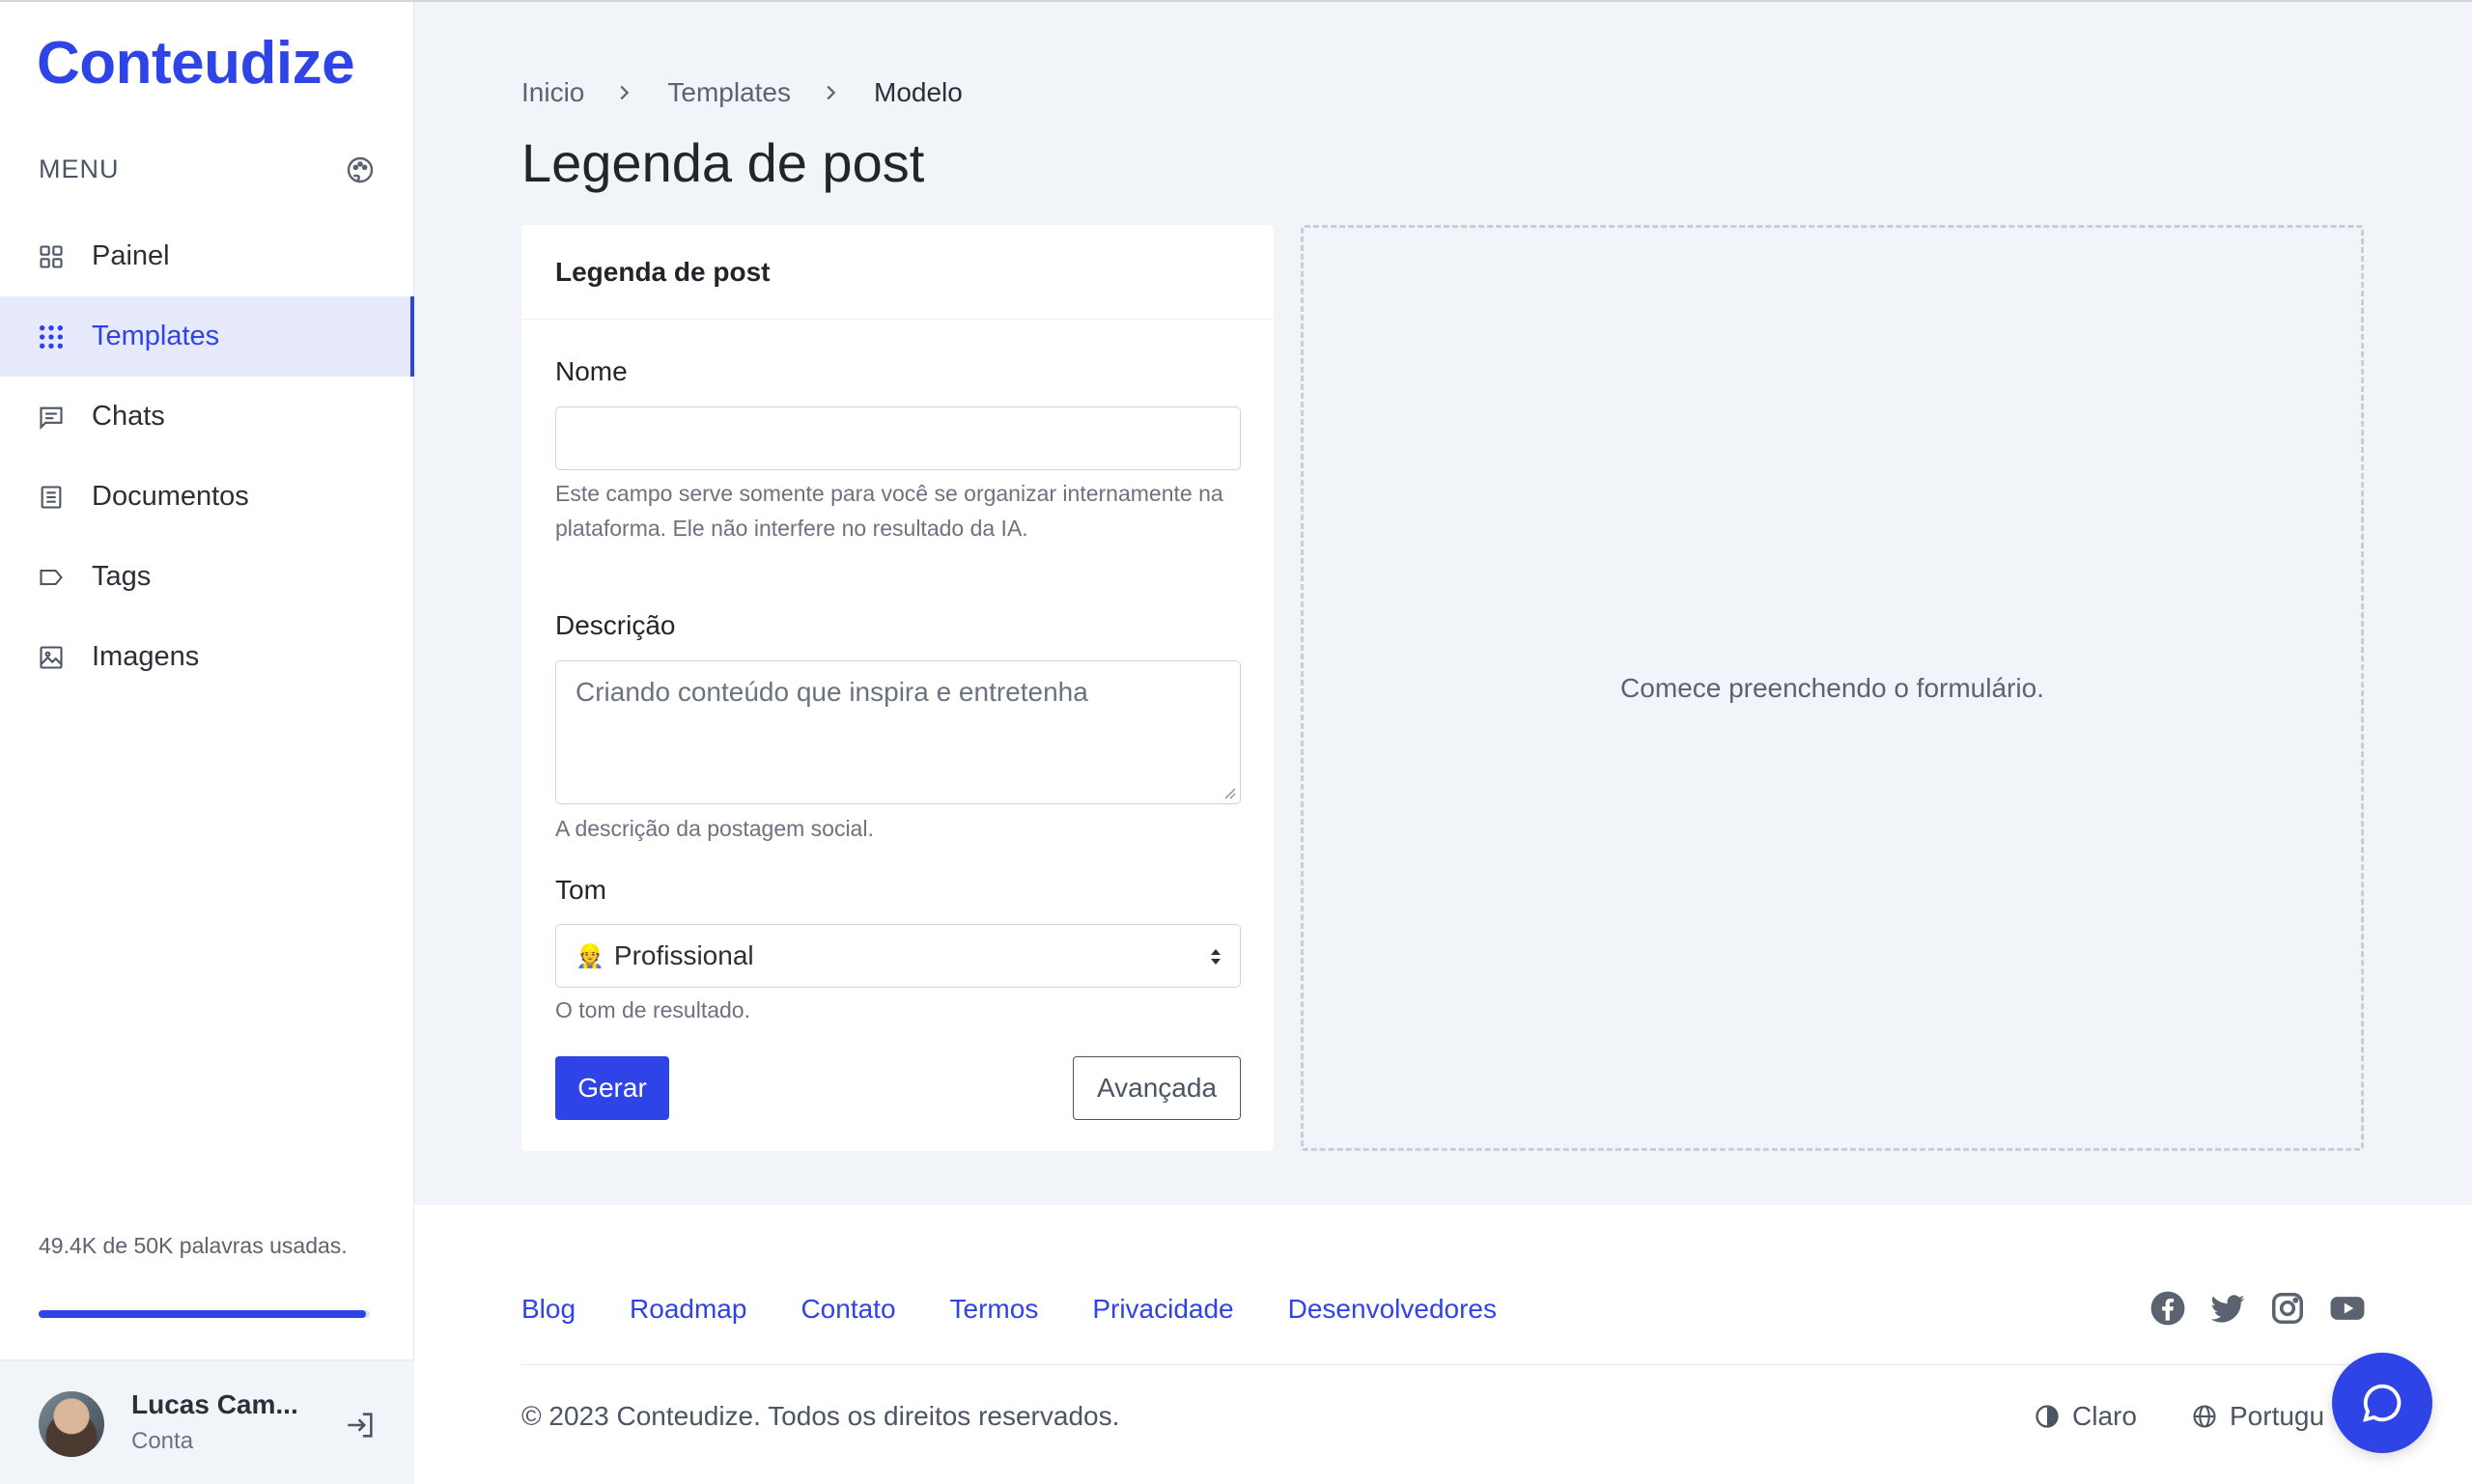  What do you see at coordinates (688, 1310) in the screenshot?
I see `footer-link-roadmap: Roadmap` at bounding box center [688, 1310].